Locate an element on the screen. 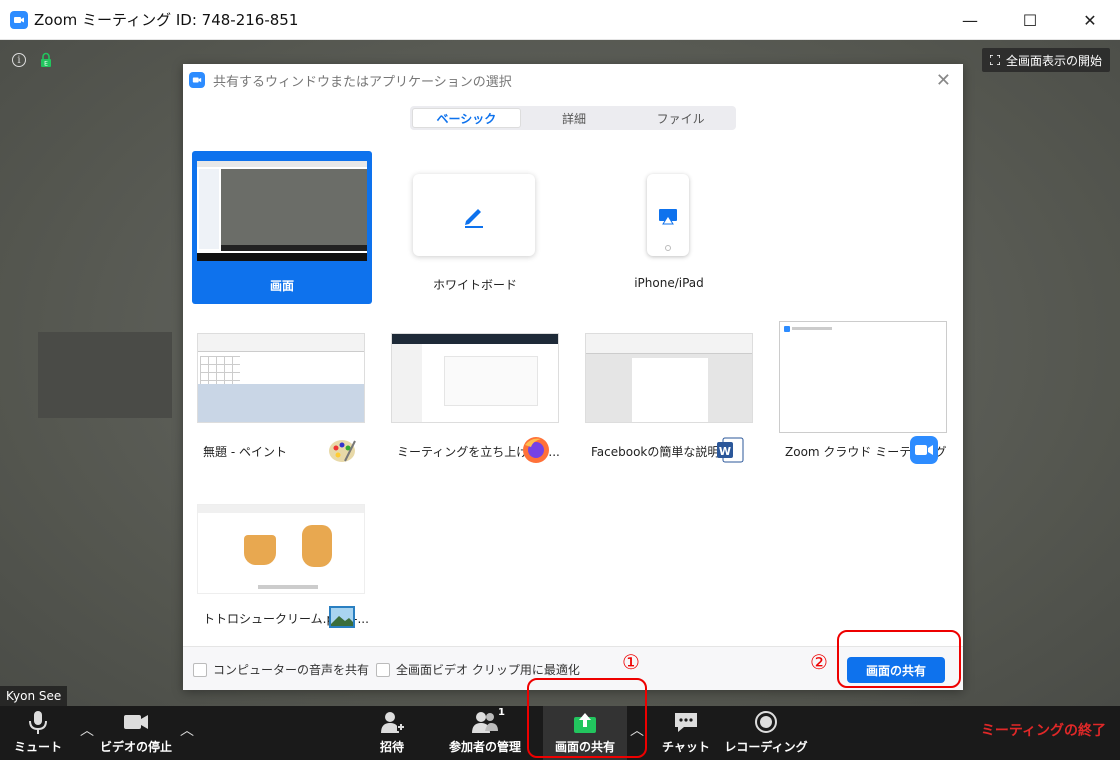 The width and height of the screenshot is (1120, 760). annotation-number-1: ① is located at coordinates (631, 662).